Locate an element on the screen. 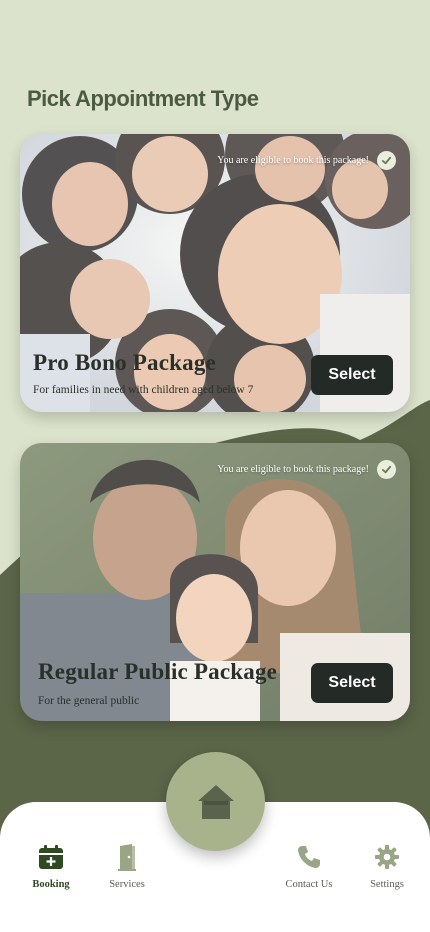 The width and height of the screenshot is (430, 932). phone-icon is located at coordinates (309, 857).